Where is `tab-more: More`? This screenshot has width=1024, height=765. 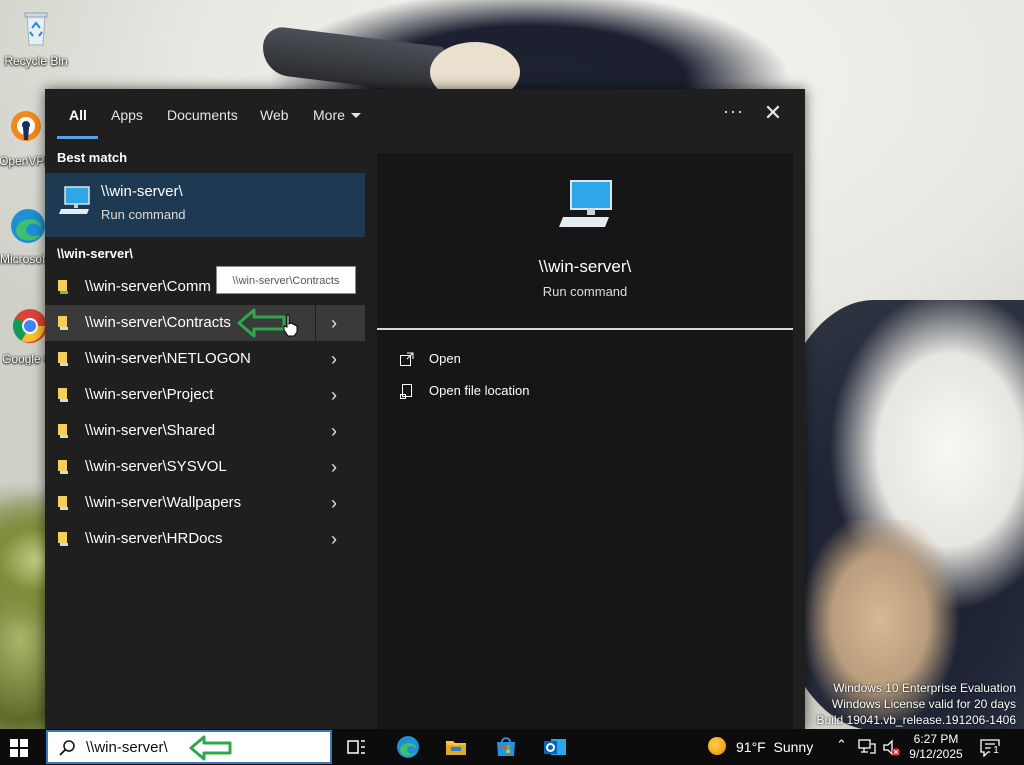
tab-more: More is located at coordinates (337, 115).